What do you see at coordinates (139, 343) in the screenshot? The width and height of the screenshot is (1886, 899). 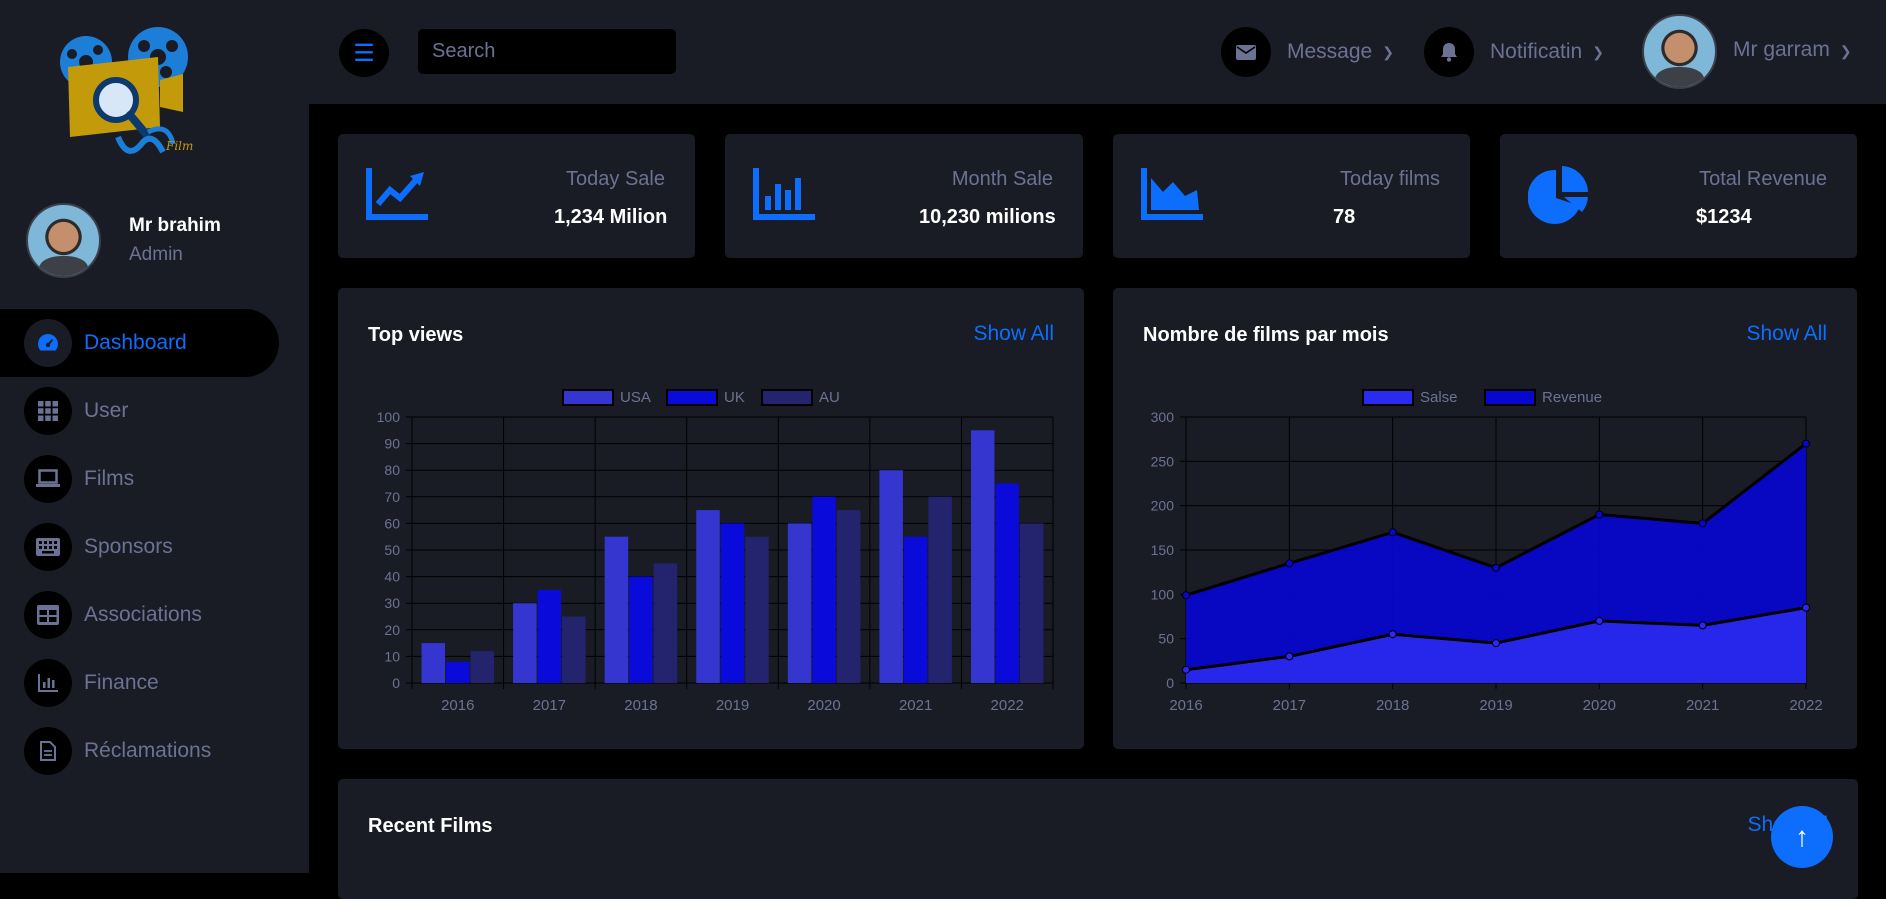 I see `sidebar-item-dashboard: Dashboard` at bounding box center [139, 343].